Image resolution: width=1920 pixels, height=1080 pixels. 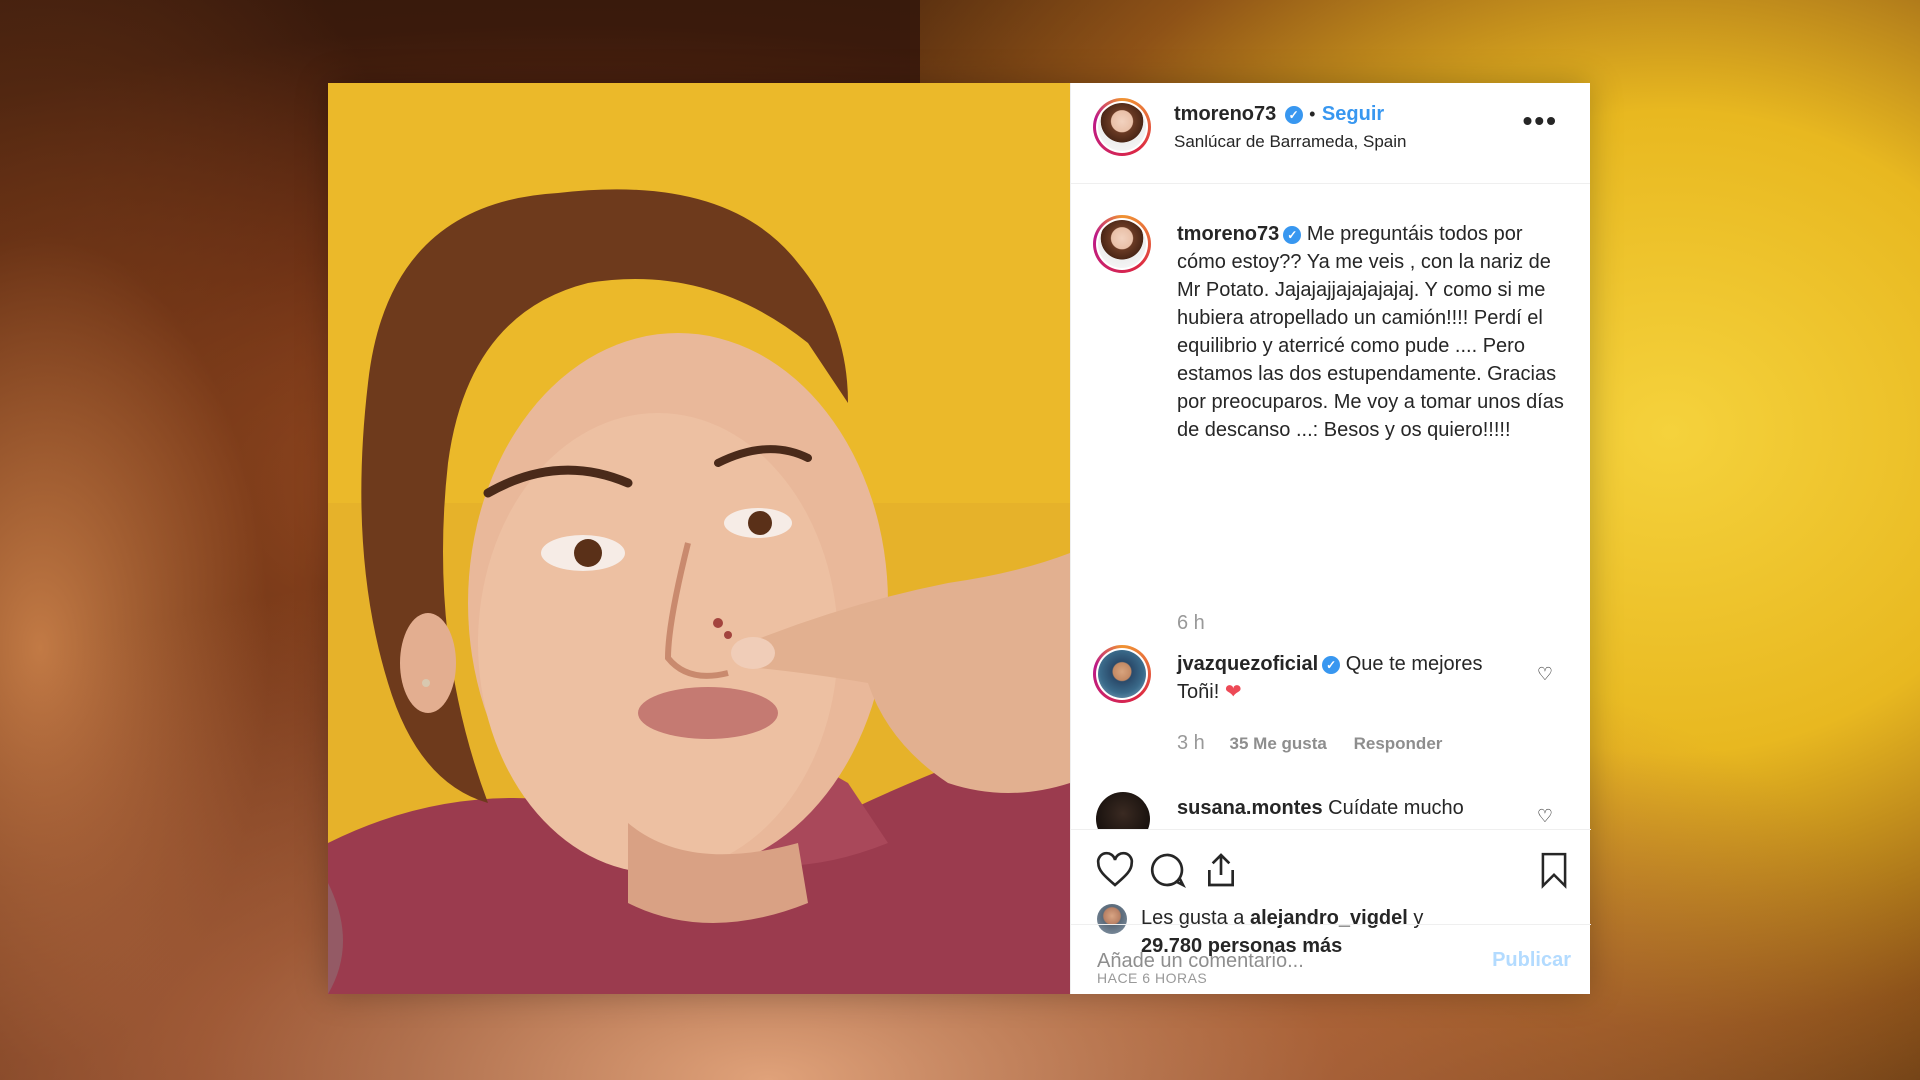 What do you see at coordinates (1278, 743) in the screenshot?
I see `comment-likes: 35 Me gusta` at bounding box center [1278, 743].